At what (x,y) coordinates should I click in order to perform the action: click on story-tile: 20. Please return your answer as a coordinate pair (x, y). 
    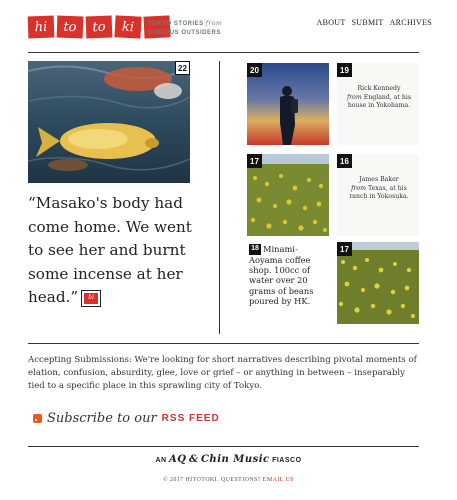
    Looking at the image, I should click on (288, 104).